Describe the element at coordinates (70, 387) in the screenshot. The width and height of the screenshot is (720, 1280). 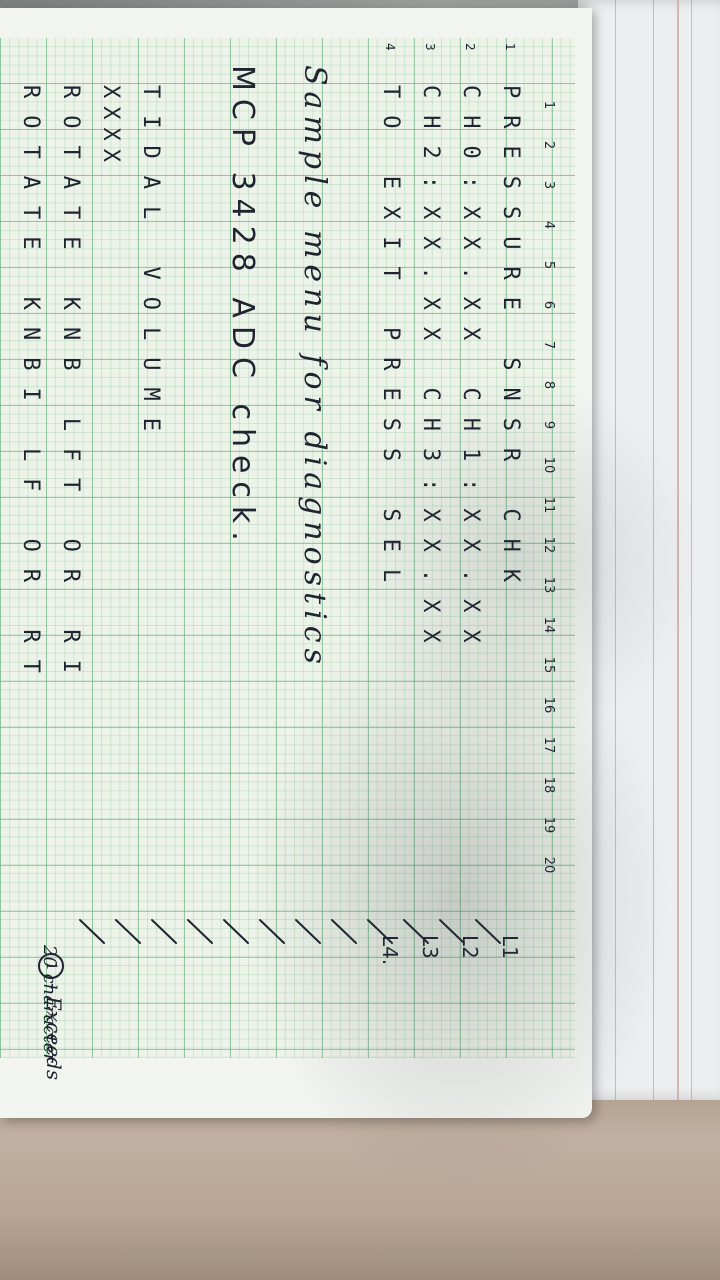
I see `extra-line: ROTATE KNB LFT OR RI` at that location.